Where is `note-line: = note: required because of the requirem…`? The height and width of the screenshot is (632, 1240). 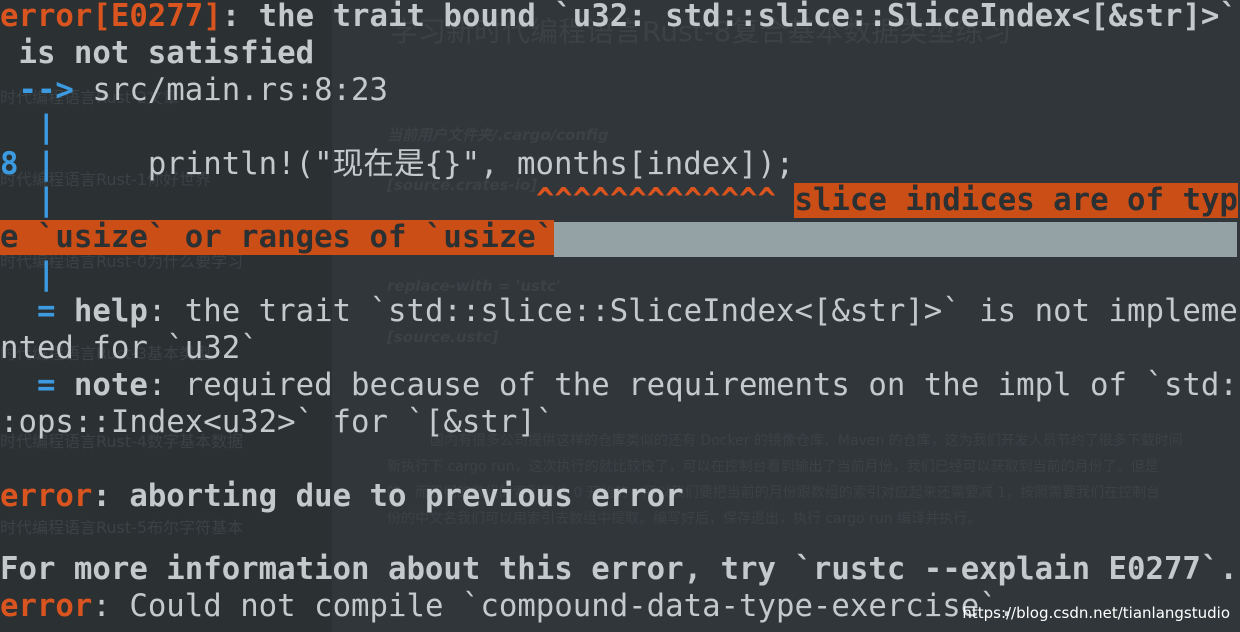
note-line: = note: required because of the requirem… is located at coordinates (620, 386).